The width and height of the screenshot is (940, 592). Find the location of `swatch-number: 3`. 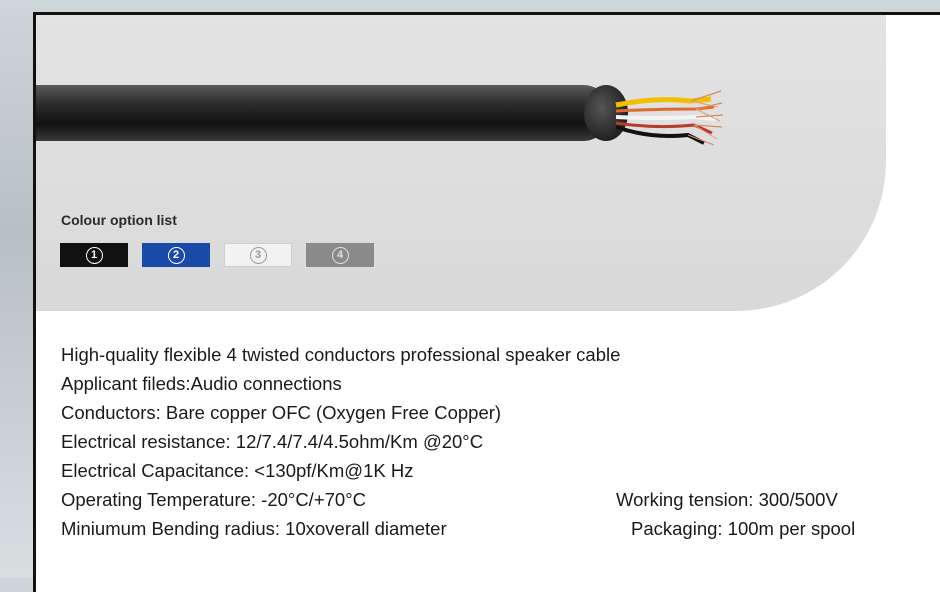

swatch-number: 3 is located at coordinates (258, 255).